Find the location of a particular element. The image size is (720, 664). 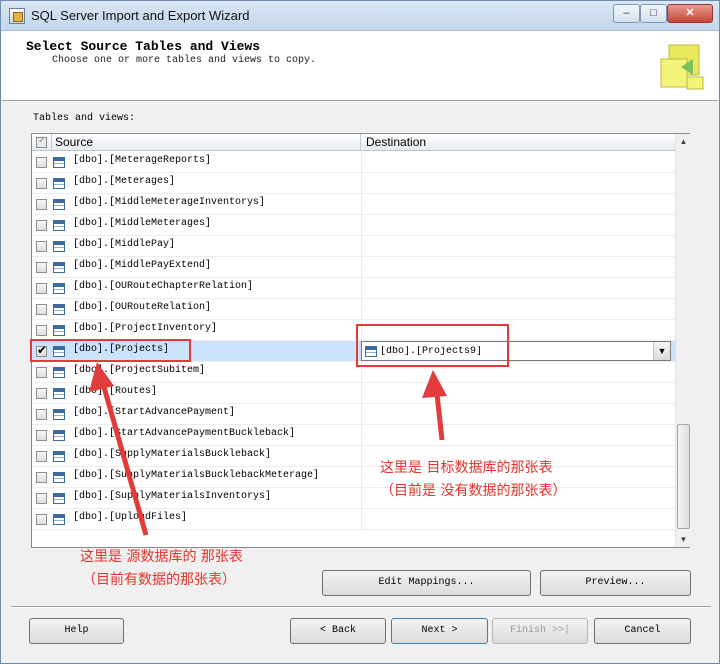

select-all-column is located at coordinates (42, 142).